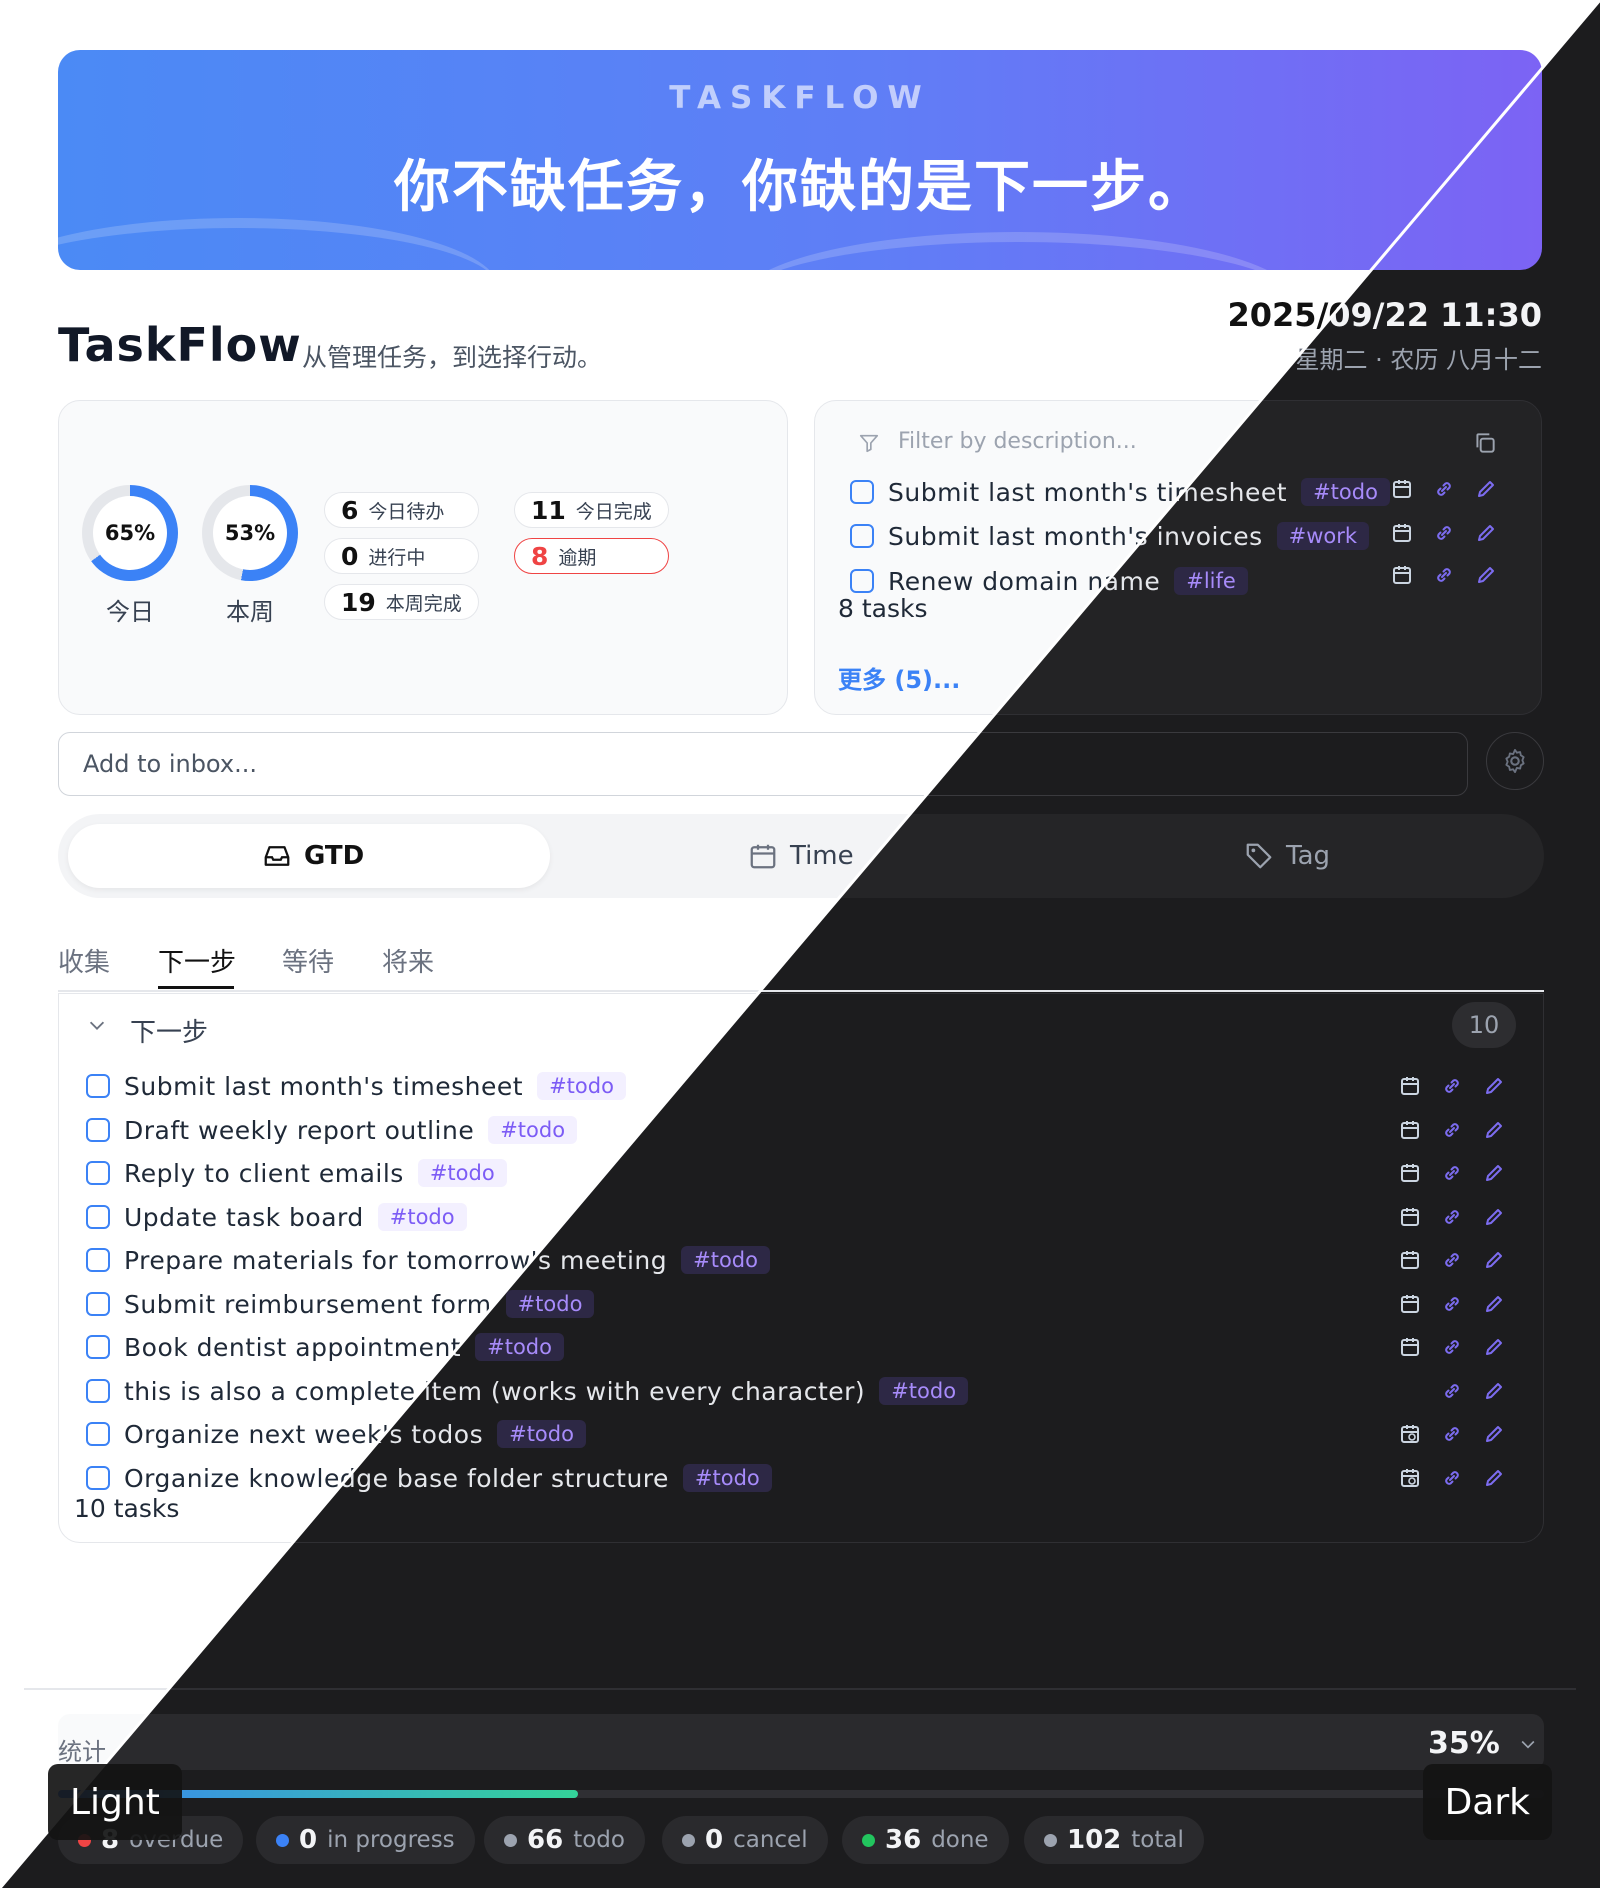 The width and height of the screenshot is (1600, 1888). I want to click on today-done-counter: 11 今日完成, so click(591, 510).